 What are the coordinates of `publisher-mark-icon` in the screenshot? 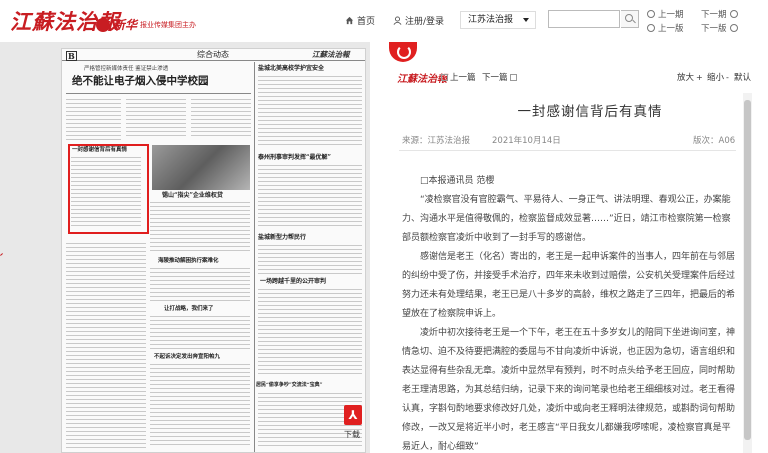 It's located at (103, 24).